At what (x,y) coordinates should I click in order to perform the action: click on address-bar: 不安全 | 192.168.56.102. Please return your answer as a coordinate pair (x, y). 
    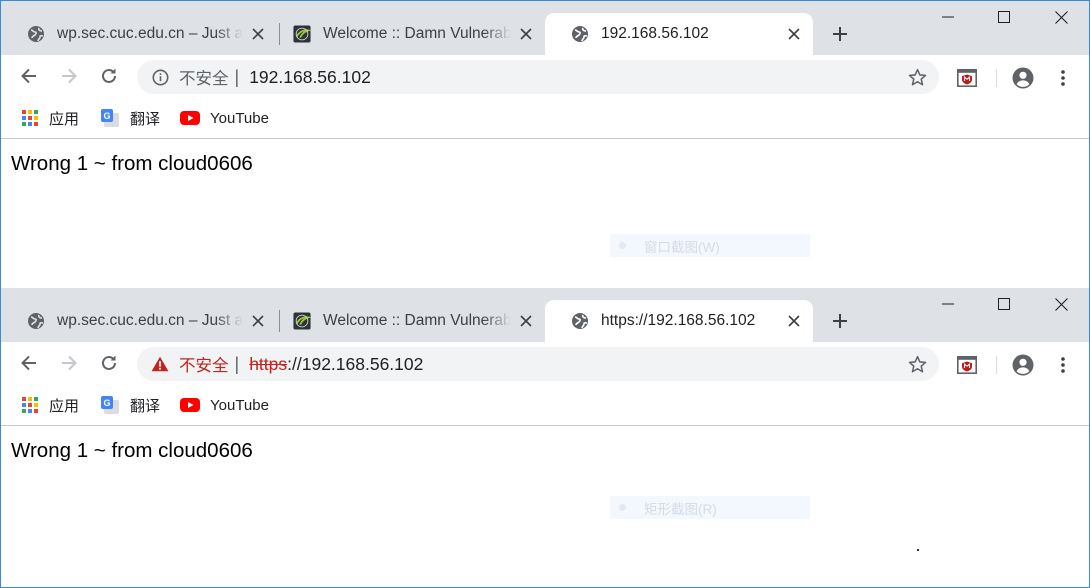
    Looking at the image, I should click on (538, 77).